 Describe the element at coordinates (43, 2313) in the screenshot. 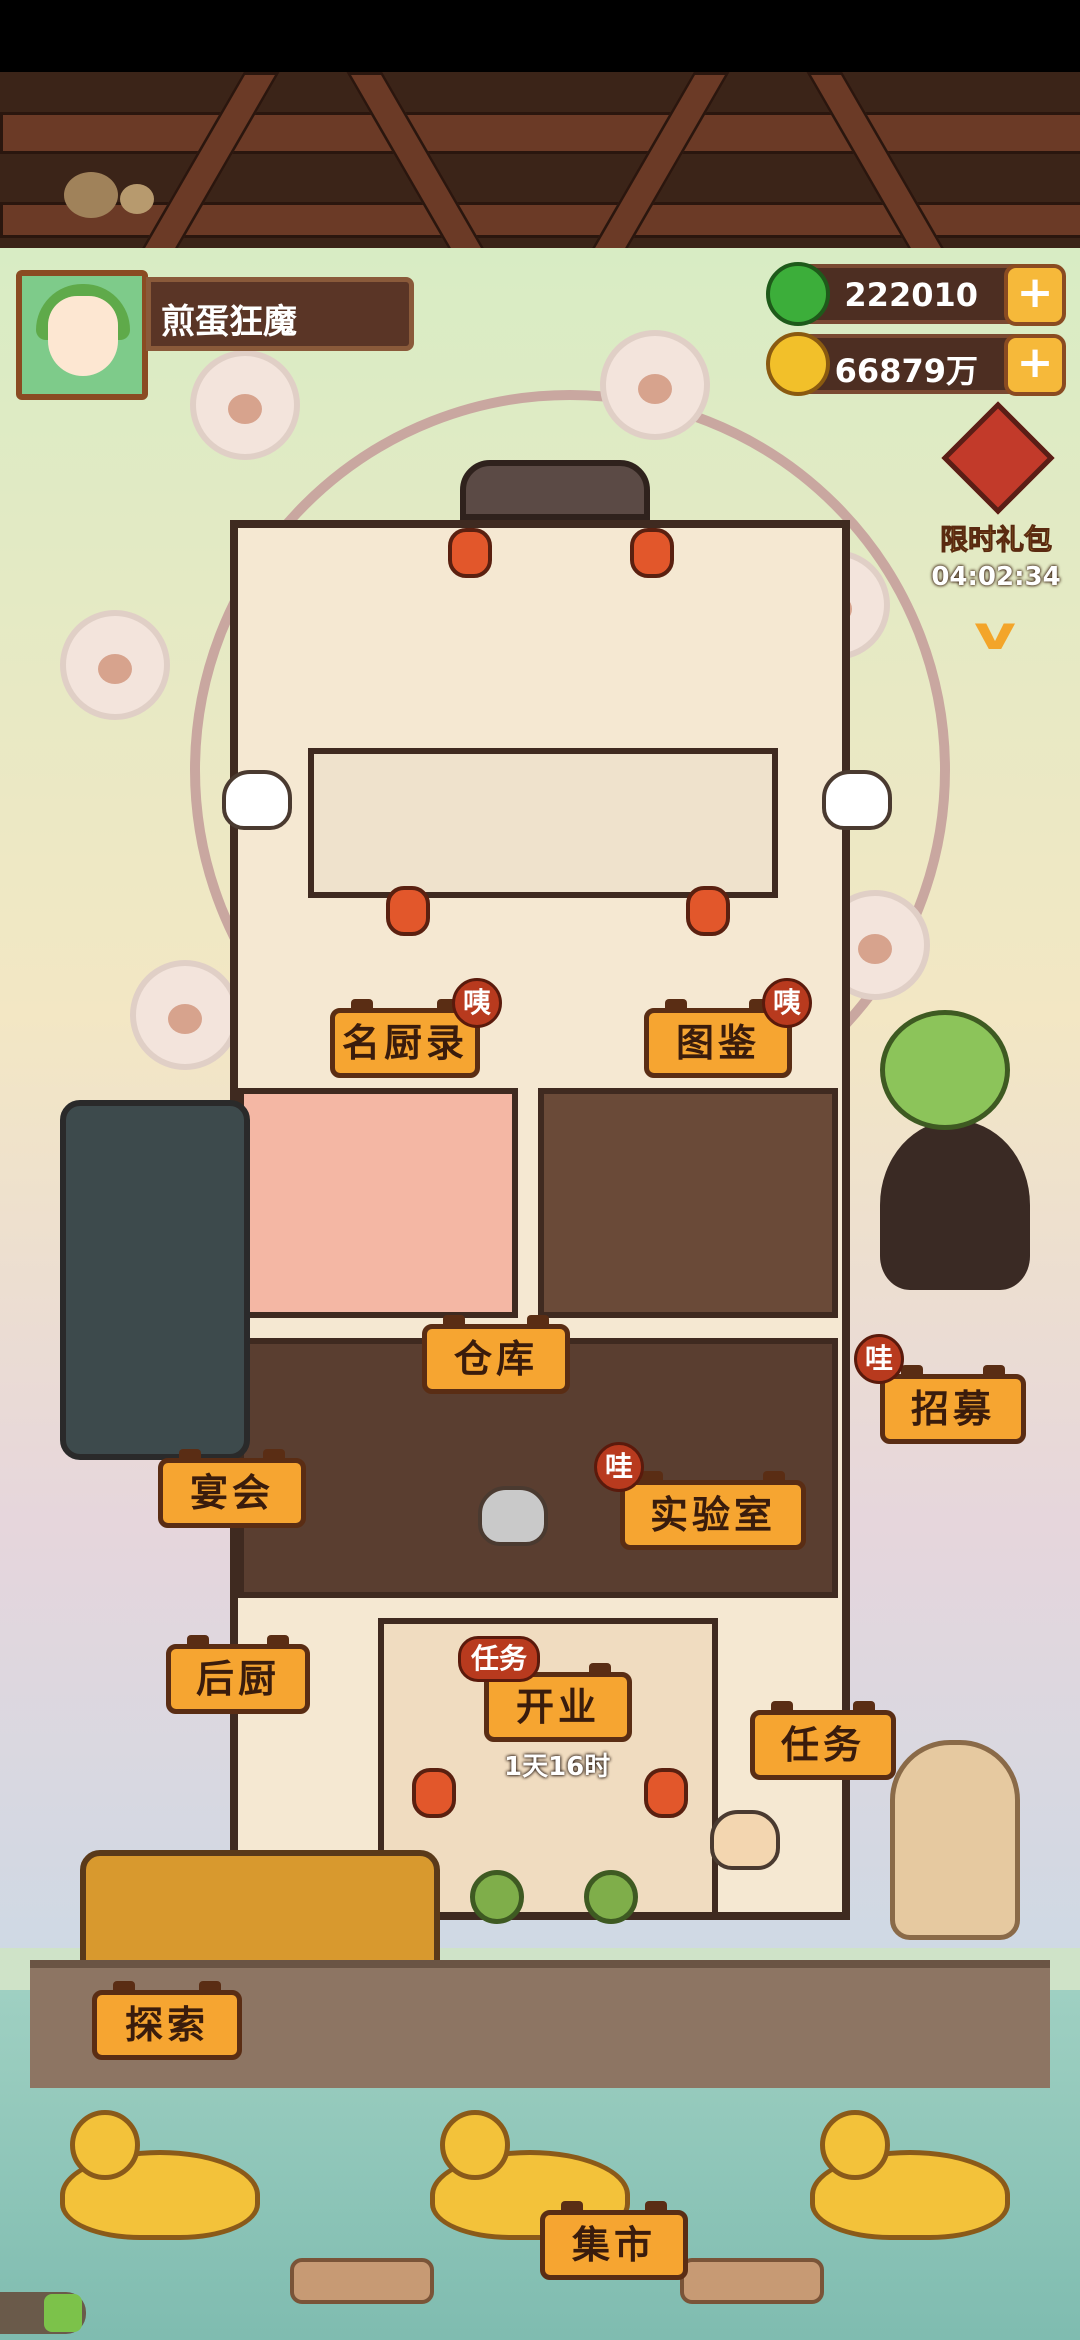

I see `side-toggle` at that location.